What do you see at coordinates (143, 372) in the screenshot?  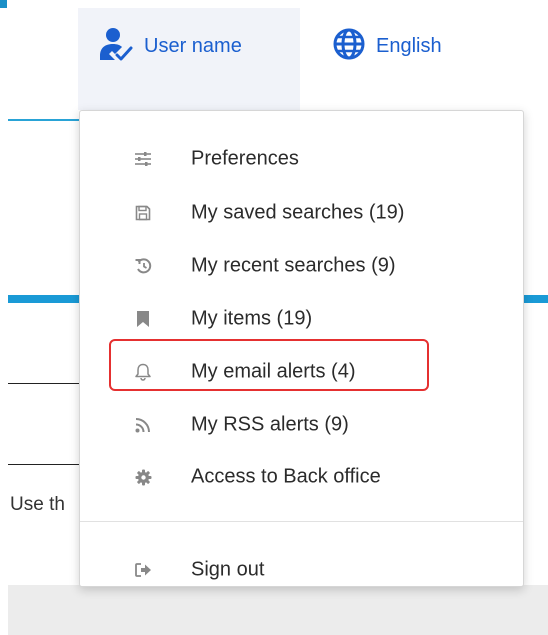 I see `bell-icon` at bounding box center [143, 372].